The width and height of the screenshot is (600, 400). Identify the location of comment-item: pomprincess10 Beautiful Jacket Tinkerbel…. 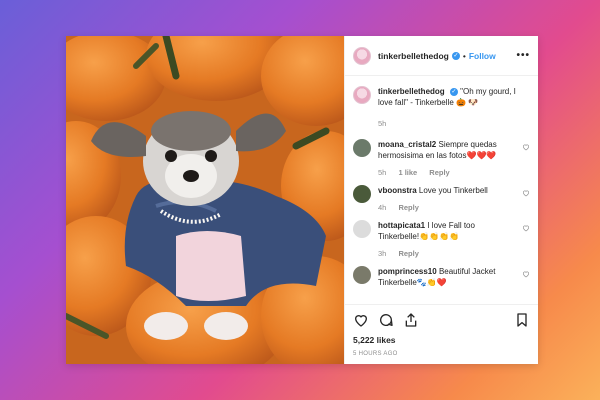
(441, 277).